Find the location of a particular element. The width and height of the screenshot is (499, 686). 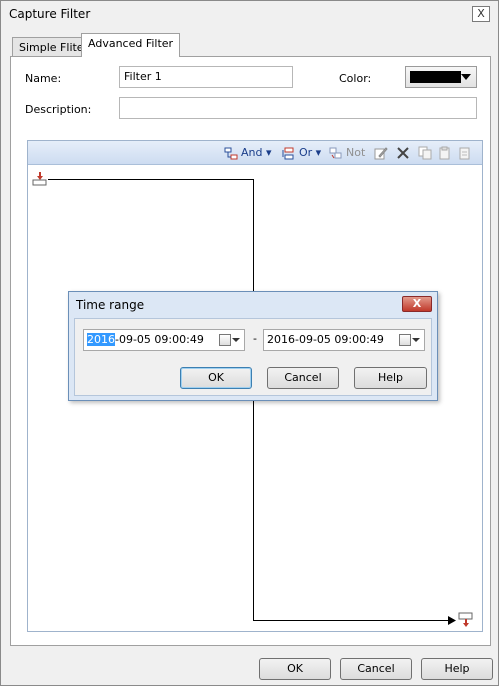

not-icon is located at coordinates (335, 152).